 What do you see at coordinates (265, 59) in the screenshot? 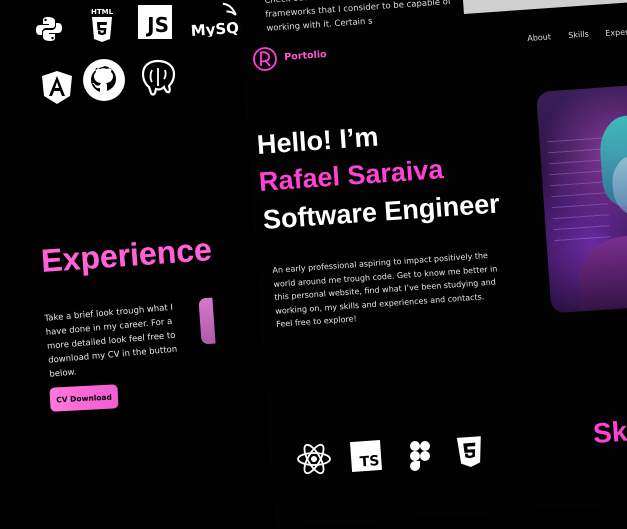
I see `portfolio-logo-icon` at bounding box center [265, 59].